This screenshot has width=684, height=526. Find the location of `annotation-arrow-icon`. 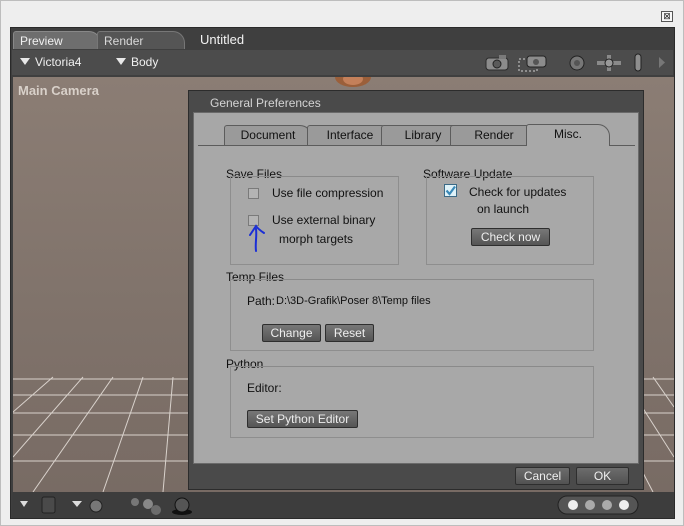

annotation-arrow-icon is located at coordinates (257, 238).